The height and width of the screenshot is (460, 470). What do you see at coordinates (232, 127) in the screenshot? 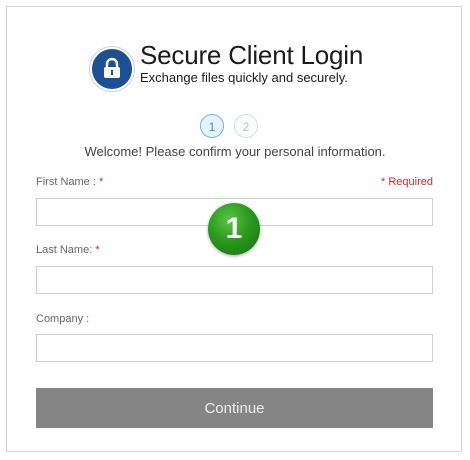
I see `step-indicator: 1 2` at bounding box center [232, 127].